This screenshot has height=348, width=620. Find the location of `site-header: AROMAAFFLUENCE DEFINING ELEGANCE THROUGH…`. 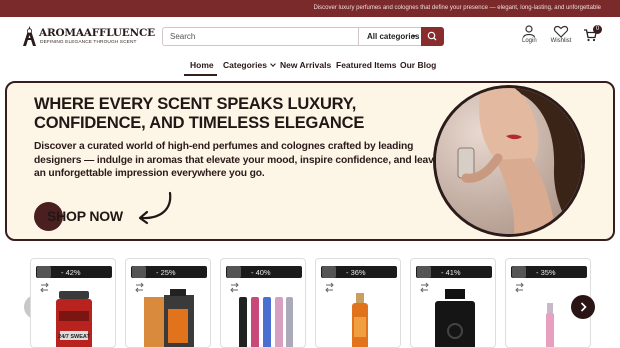

site-header: AROMAAFFLUENCE DEFINING ELEGANCE THROUGH… is located at coordinates (310, 37).